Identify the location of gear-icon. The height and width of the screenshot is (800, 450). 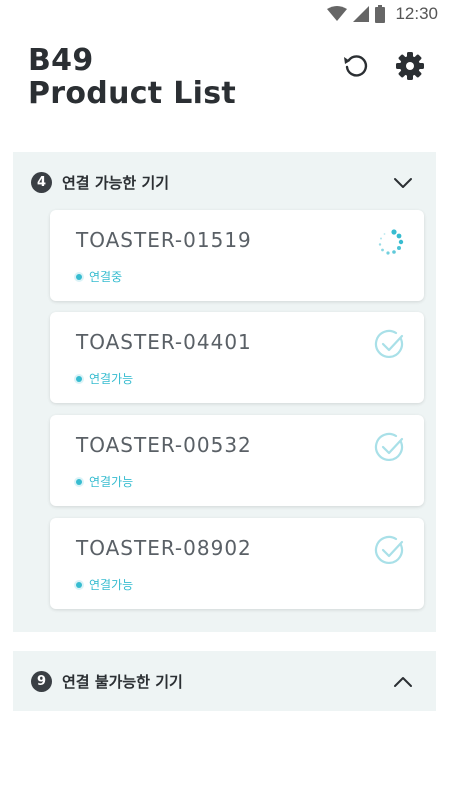
(410, 66).